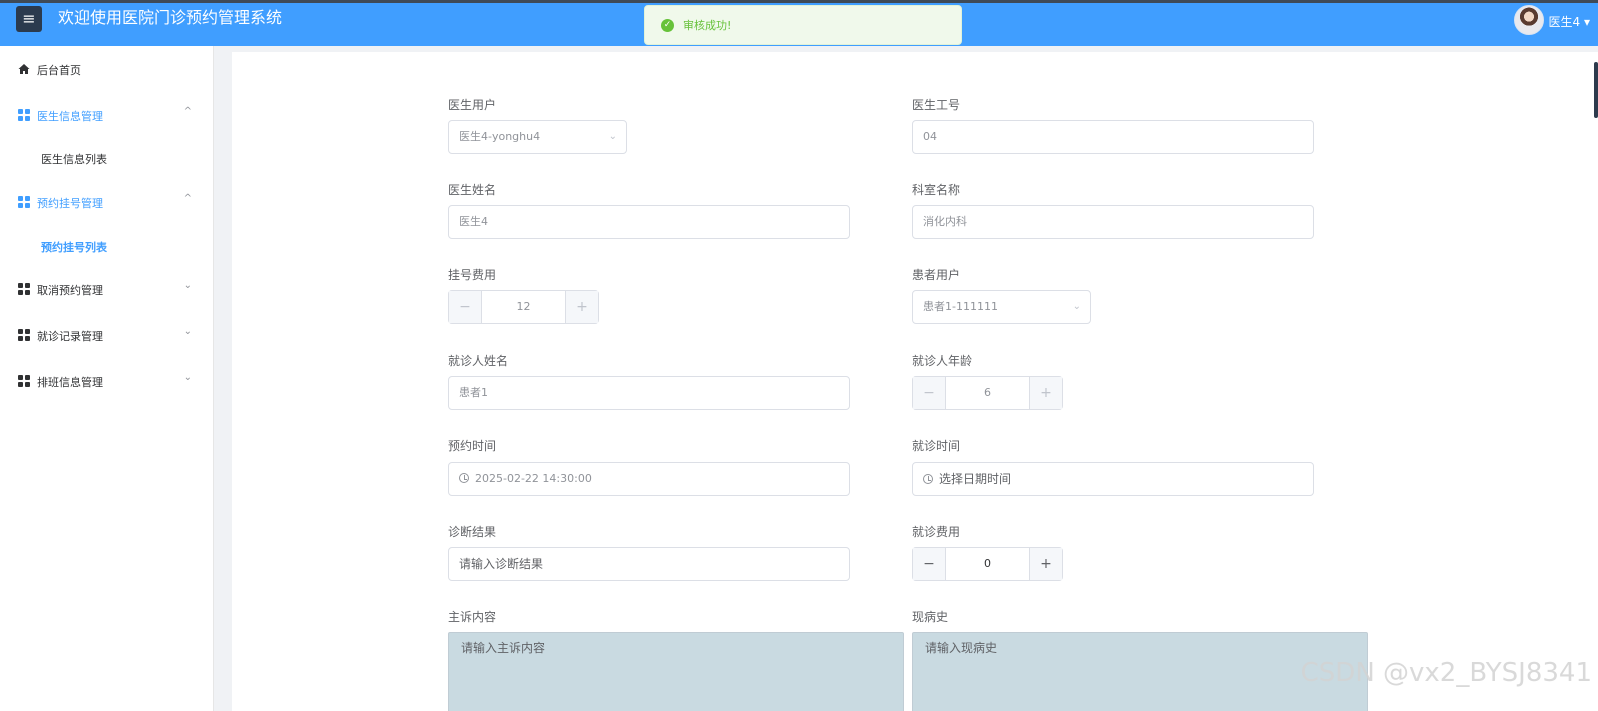 Image resolution: width=1598 pixels, height=711 pixels. I want to click on sidebar-item-home: 后台首页, so click(107, 69).